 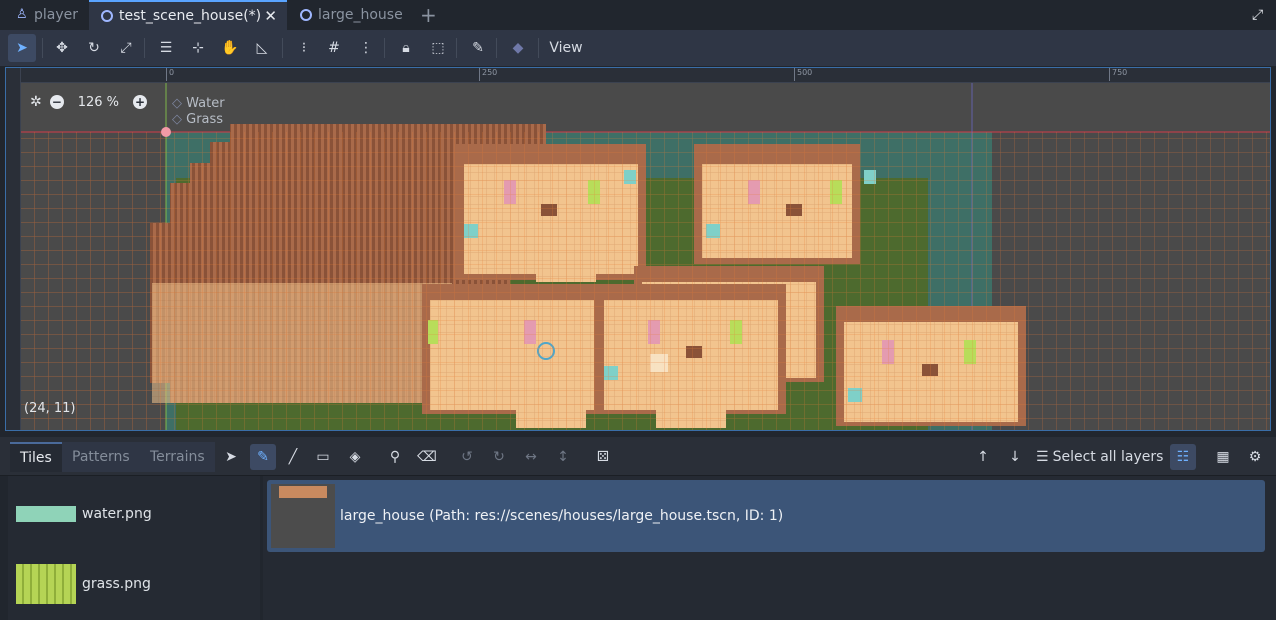 I want to click on grid-snap-icon: #, so click(x=334, y=48).